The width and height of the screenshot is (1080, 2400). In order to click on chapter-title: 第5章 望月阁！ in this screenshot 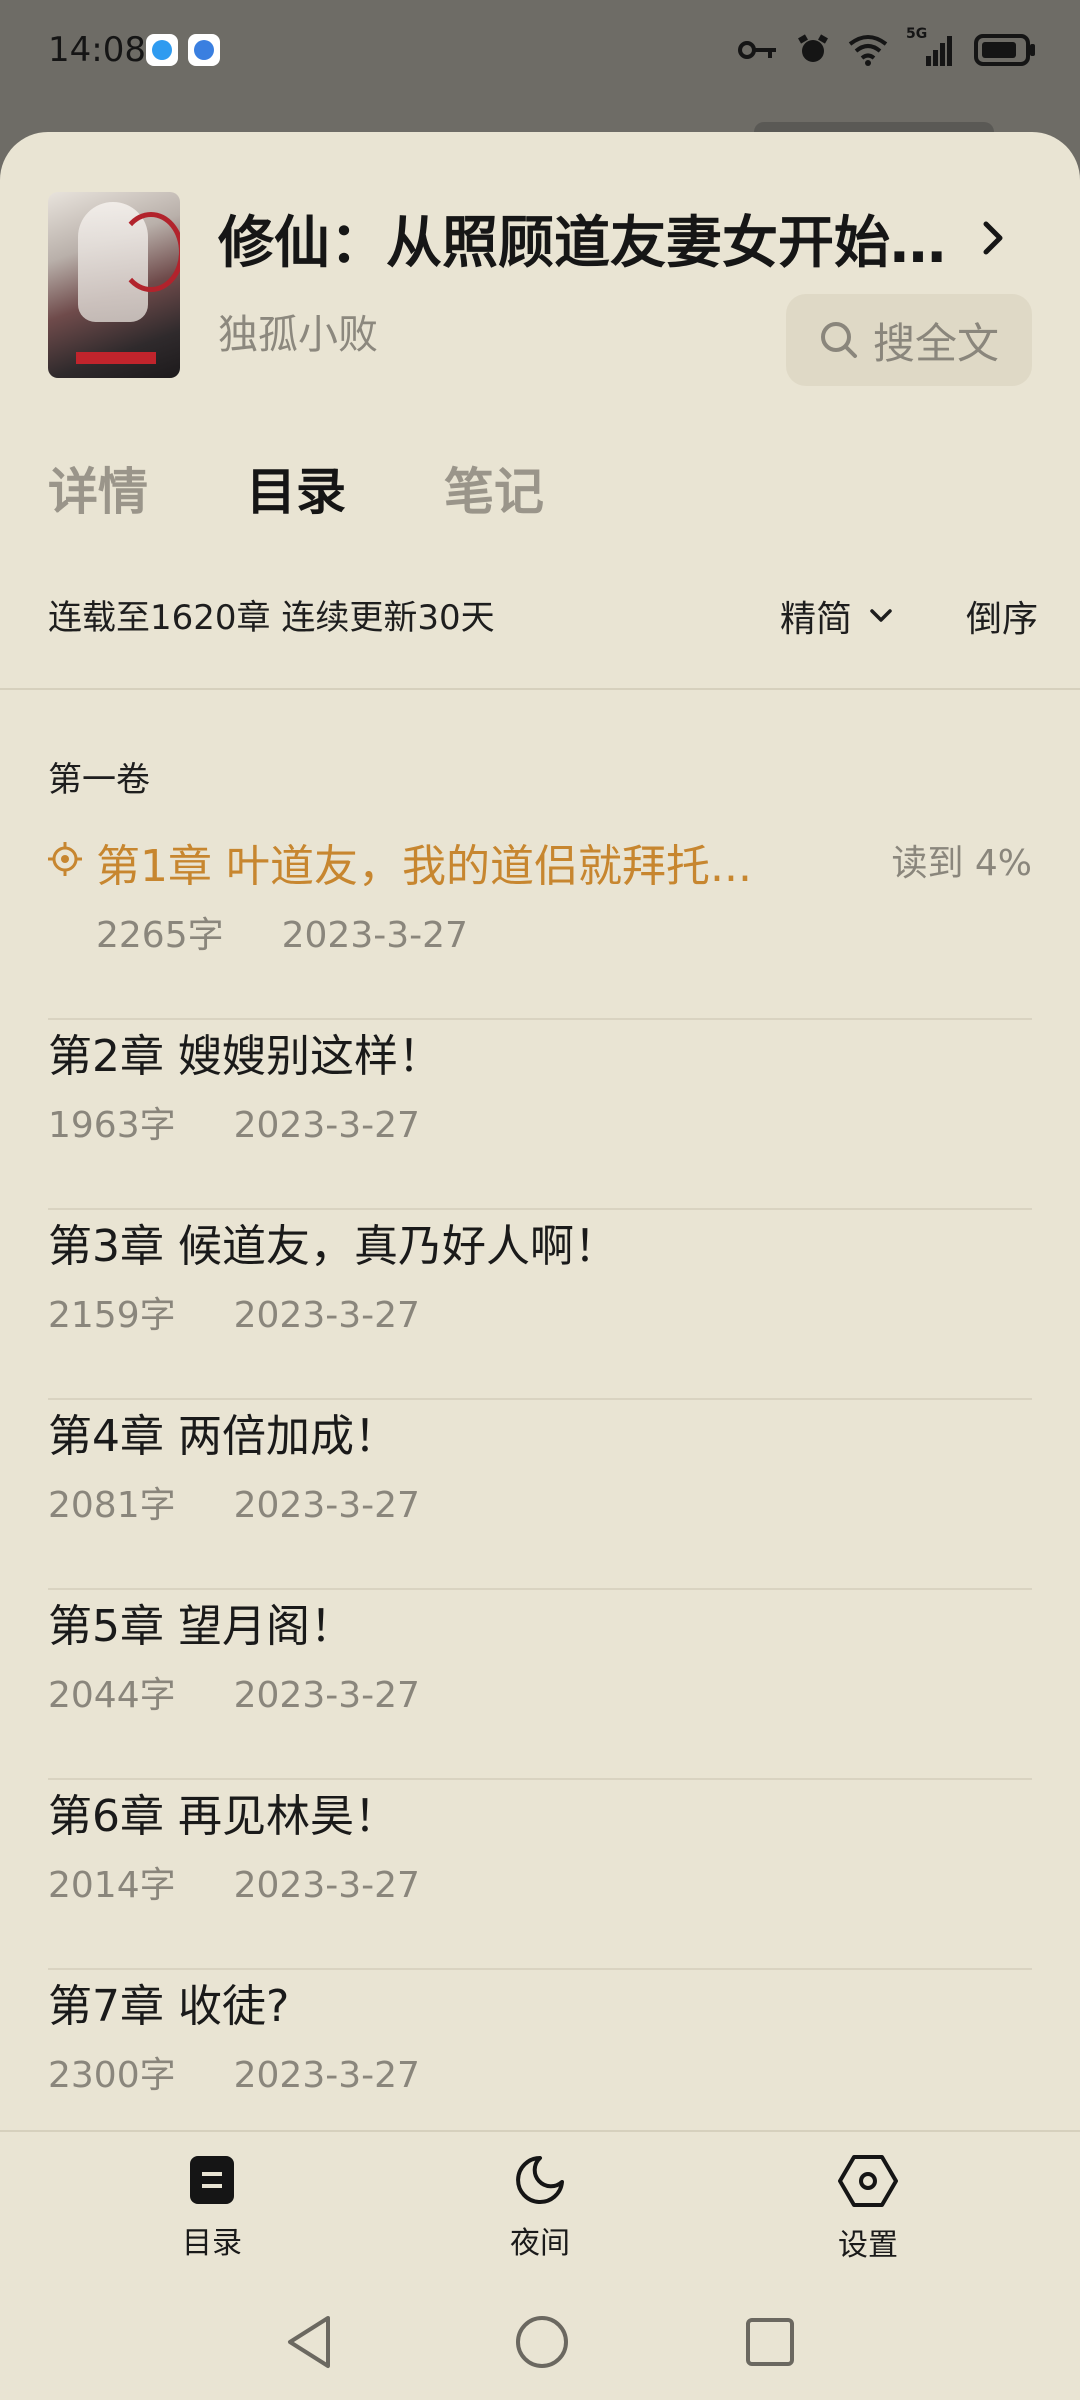, I will do `click(201, 1626)`.